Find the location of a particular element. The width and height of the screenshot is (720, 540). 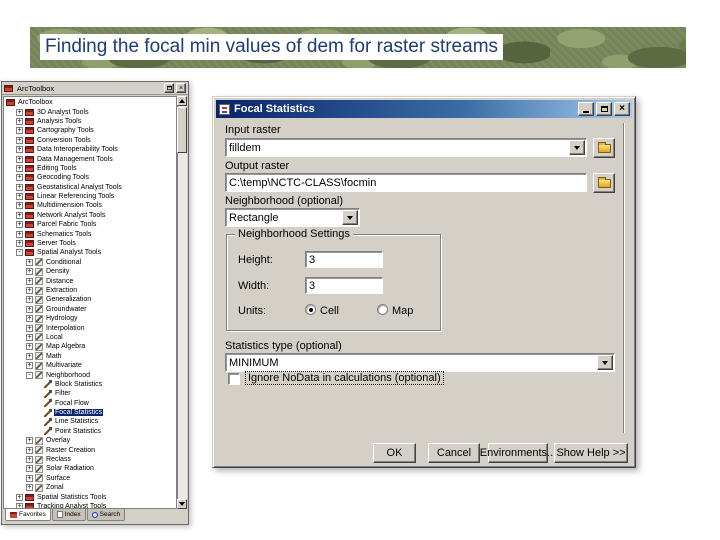

tree-item-local: + Local is located at coordinates (90, 337).